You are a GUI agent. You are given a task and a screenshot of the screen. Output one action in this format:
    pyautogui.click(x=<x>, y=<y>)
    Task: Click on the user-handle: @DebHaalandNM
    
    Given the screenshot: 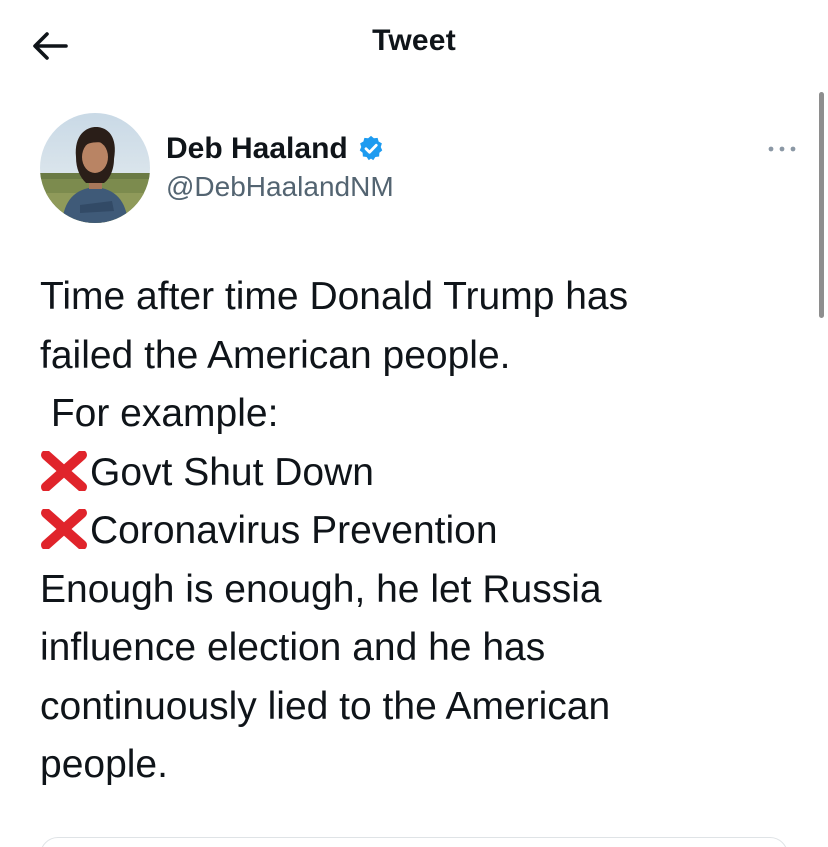 What is the action you would take?
    pyautogui.click(x=280, y=187)
    